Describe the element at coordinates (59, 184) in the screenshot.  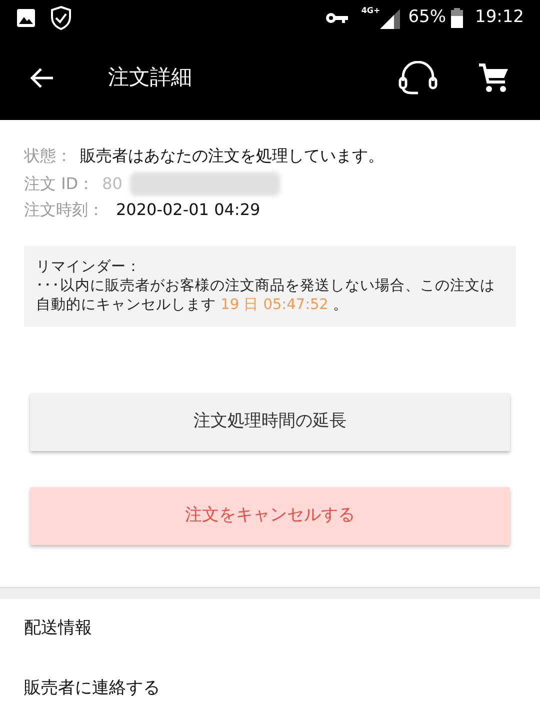
I see `order-id-label: 注文 ID：` at that location.